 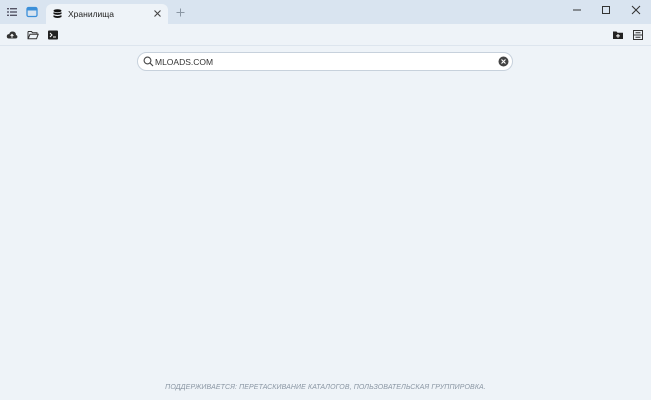 I want to click on list-icon, so click(x=12, y=12).